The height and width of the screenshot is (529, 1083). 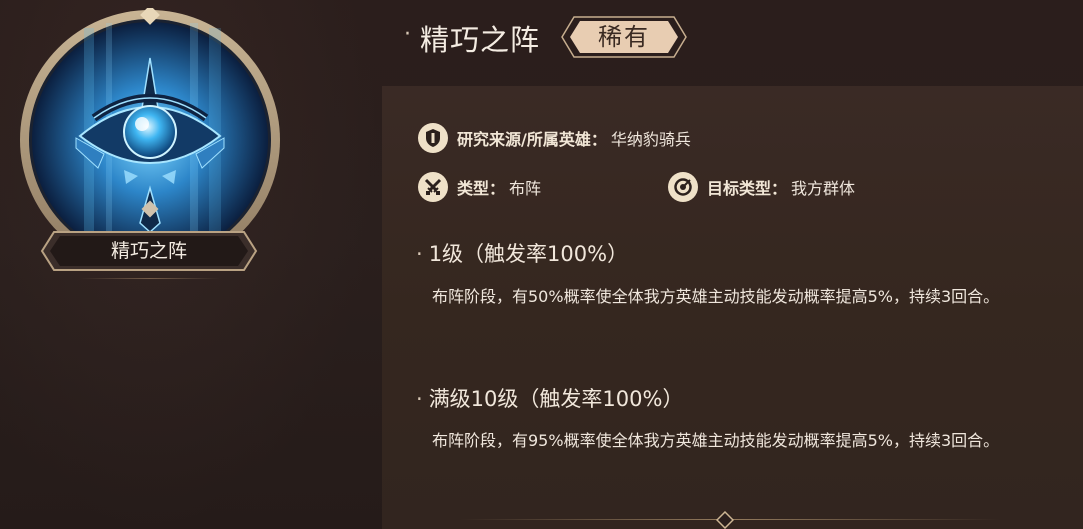 I want to click on source-value: 华纳豹骑兵, so click(x=650, y=139).